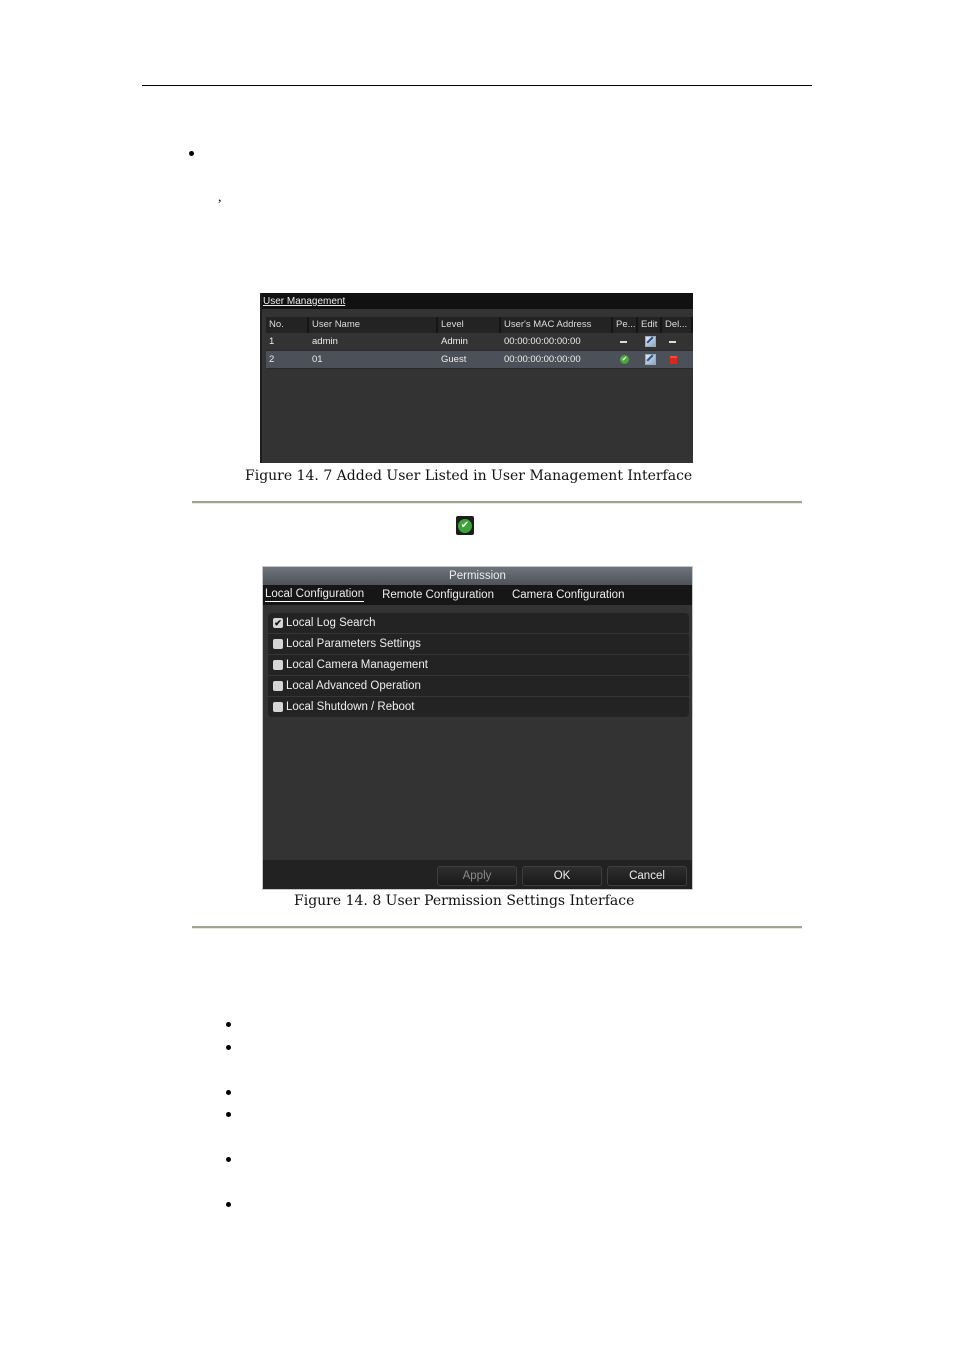 The width and height of the screenshot is (954, 1350). I want to click on inline-check-icon-wrapper: ✔, so click(465, 525).